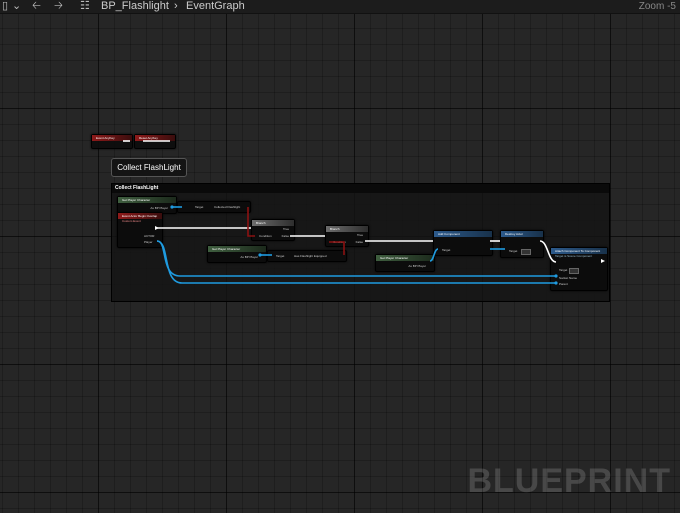  What do you see at coordinates (569, 481) in the screenshot?
I see `graph-watermark: BLUEPRINT` at bounding box center [569, 481].